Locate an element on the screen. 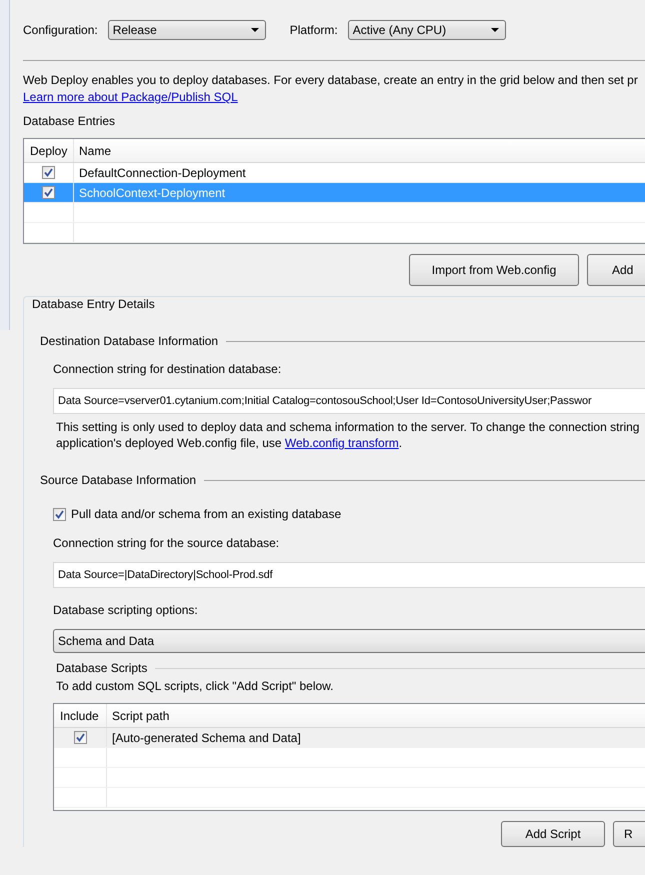 The image size is (645, 875). description-text: Web Deploy enables you to deploy databases. For every database, create an entry in the grid below and then set pr is located at coordinates (331, 80).